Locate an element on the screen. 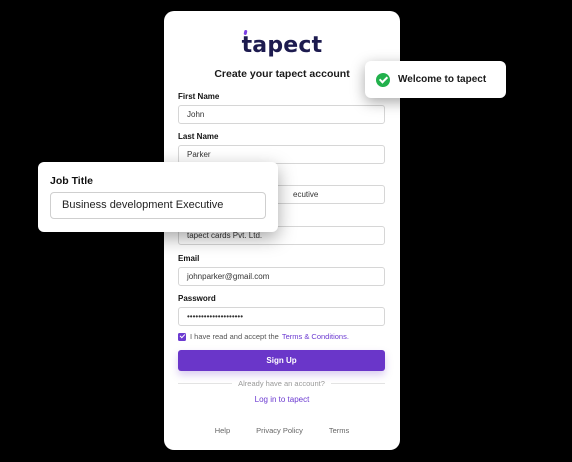  login-link: Log in to tapect is located at coordinates (282, 399).